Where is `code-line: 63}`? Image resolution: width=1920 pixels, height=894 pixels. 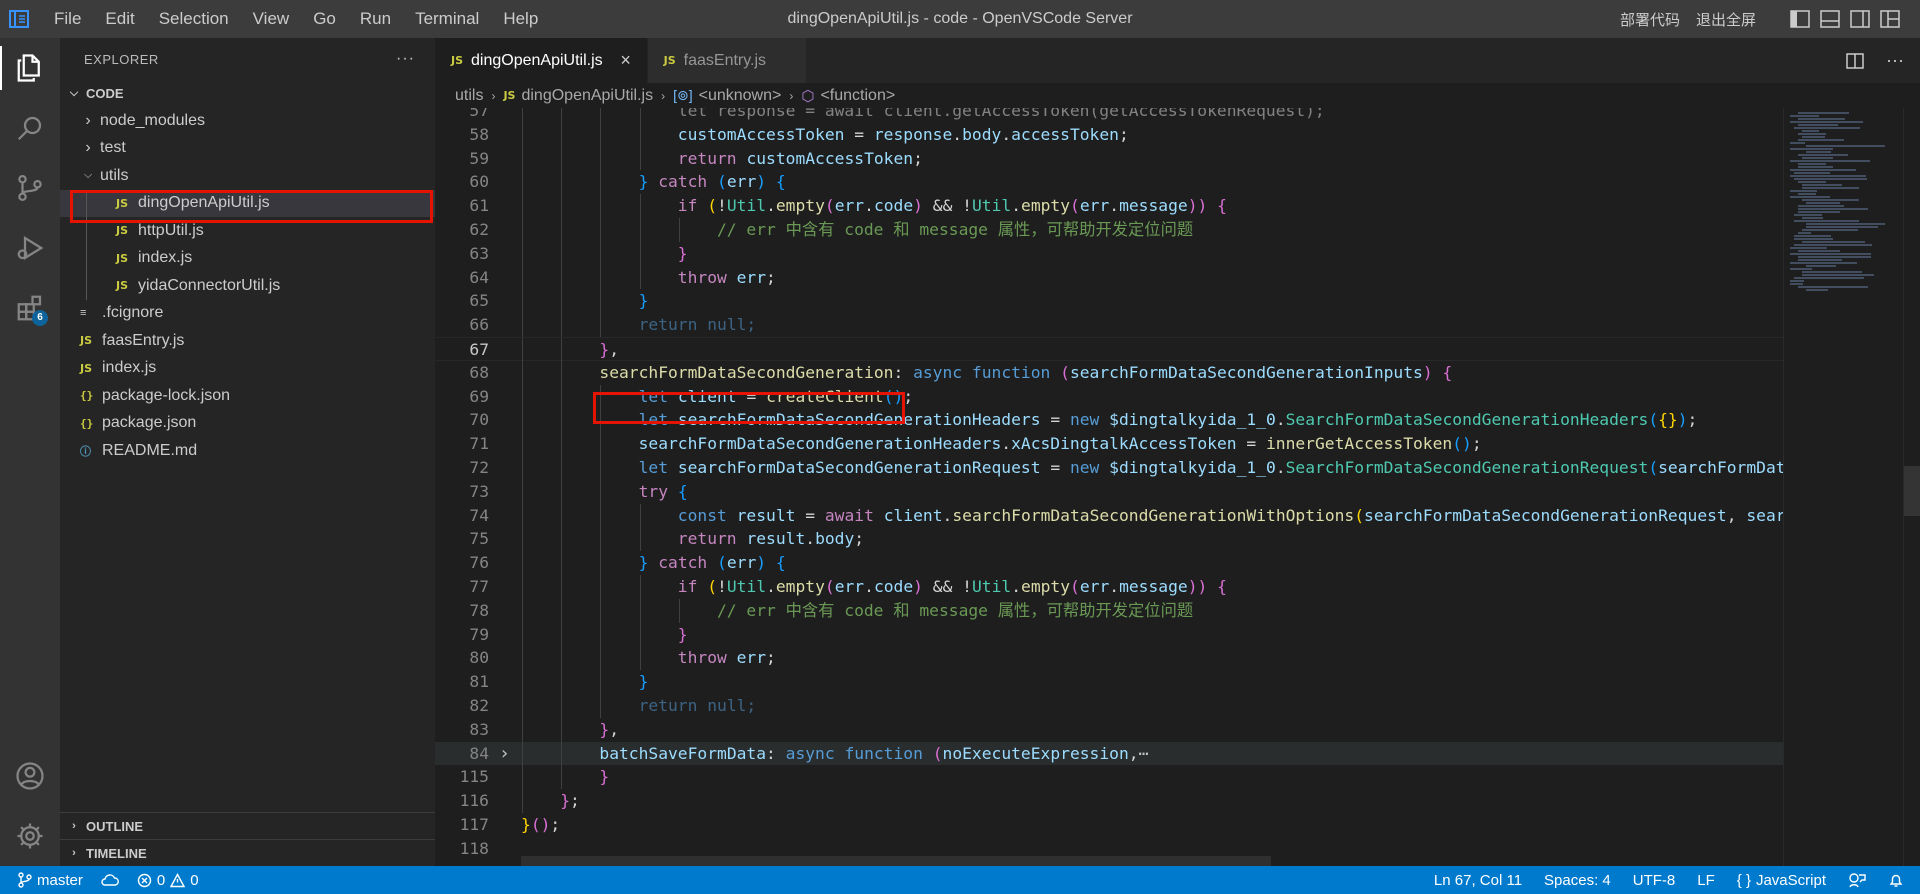 code-line: 63} is located at coordinates (1109, 253).